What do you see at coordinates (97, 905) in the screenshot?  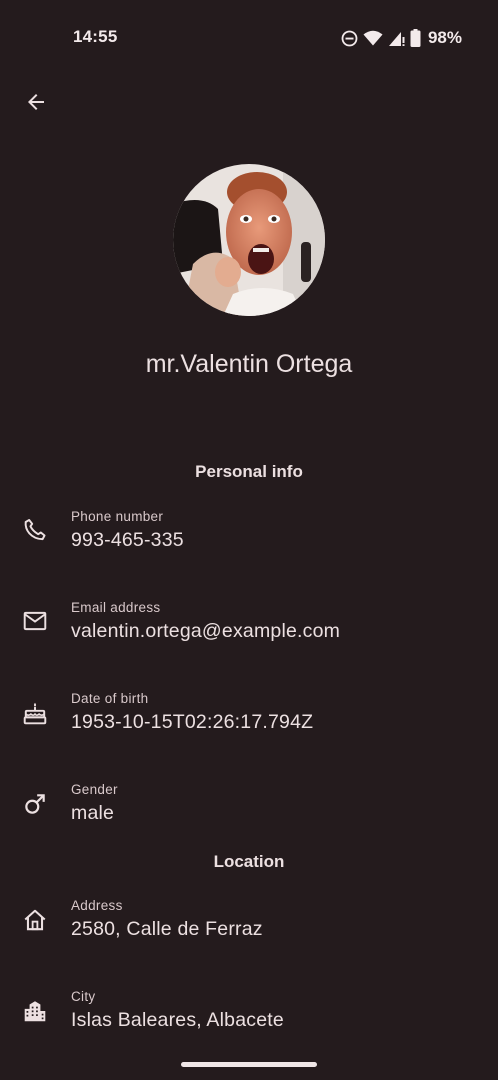 I see `address-label: Address` at bounding box center [97, 905].